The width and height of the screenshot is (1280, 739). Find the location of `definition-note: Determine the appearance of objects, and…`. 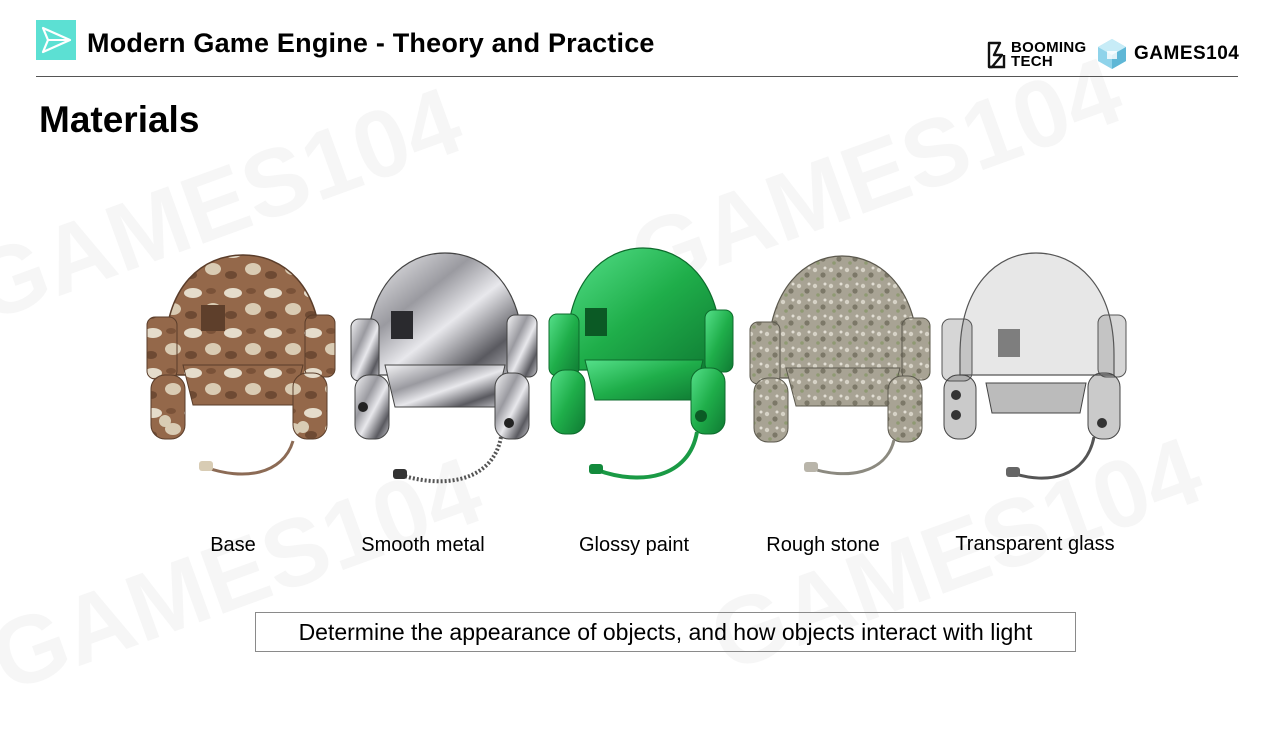

definition-note: Determine the appearance of objects, and… is located at coordinates (665, 632).